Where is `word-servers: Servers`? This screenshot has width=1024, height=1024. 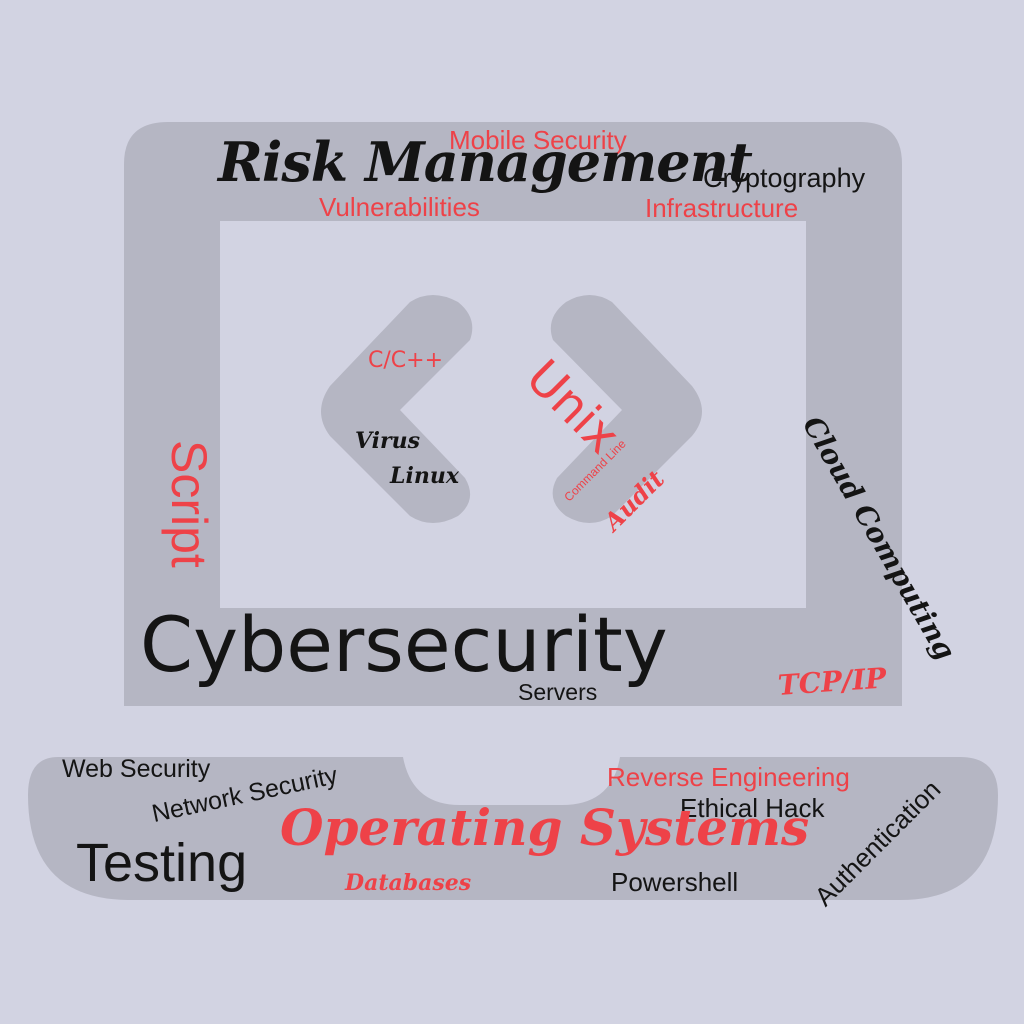
word-servers: Servers is located at coordinates (558, 692).